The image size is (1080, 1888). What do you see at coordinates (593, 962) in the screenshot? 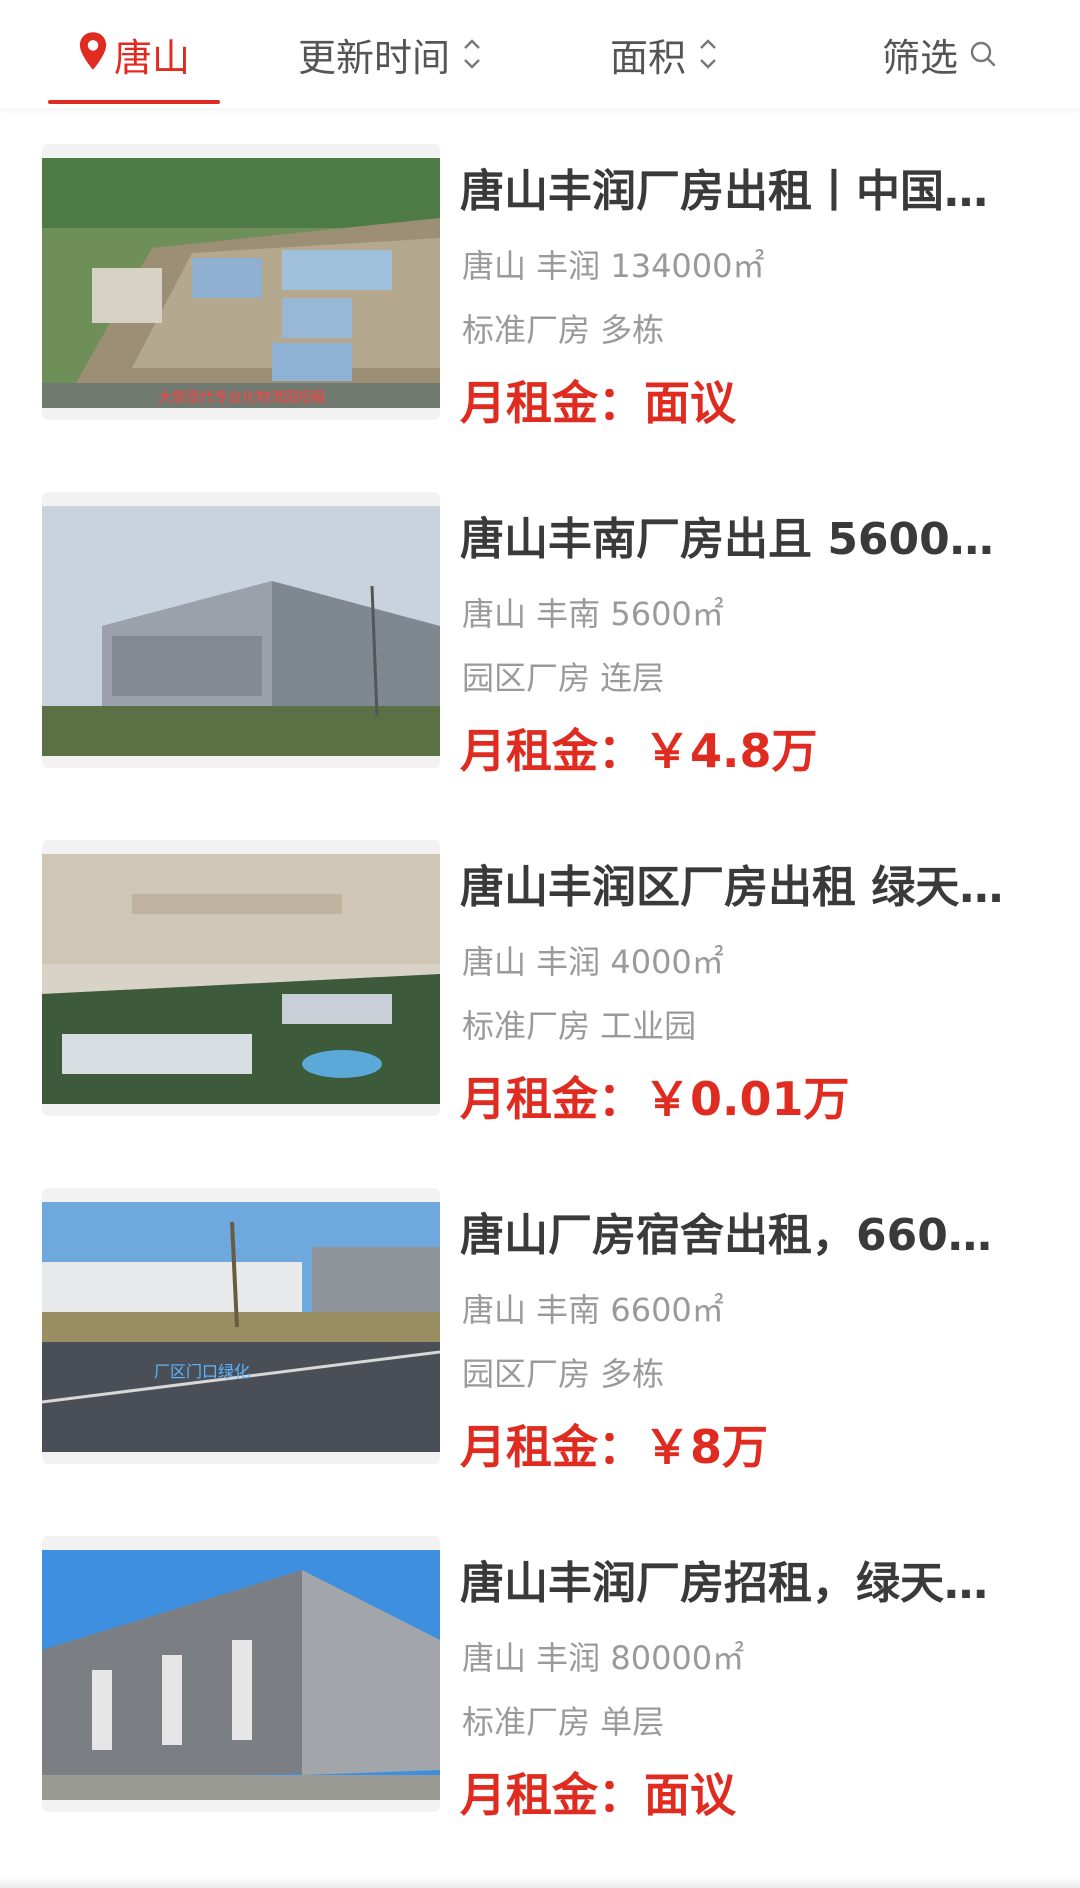
I see `listing-location: 唐山 丰润 4000㎡` at bounding box center [593, 962].